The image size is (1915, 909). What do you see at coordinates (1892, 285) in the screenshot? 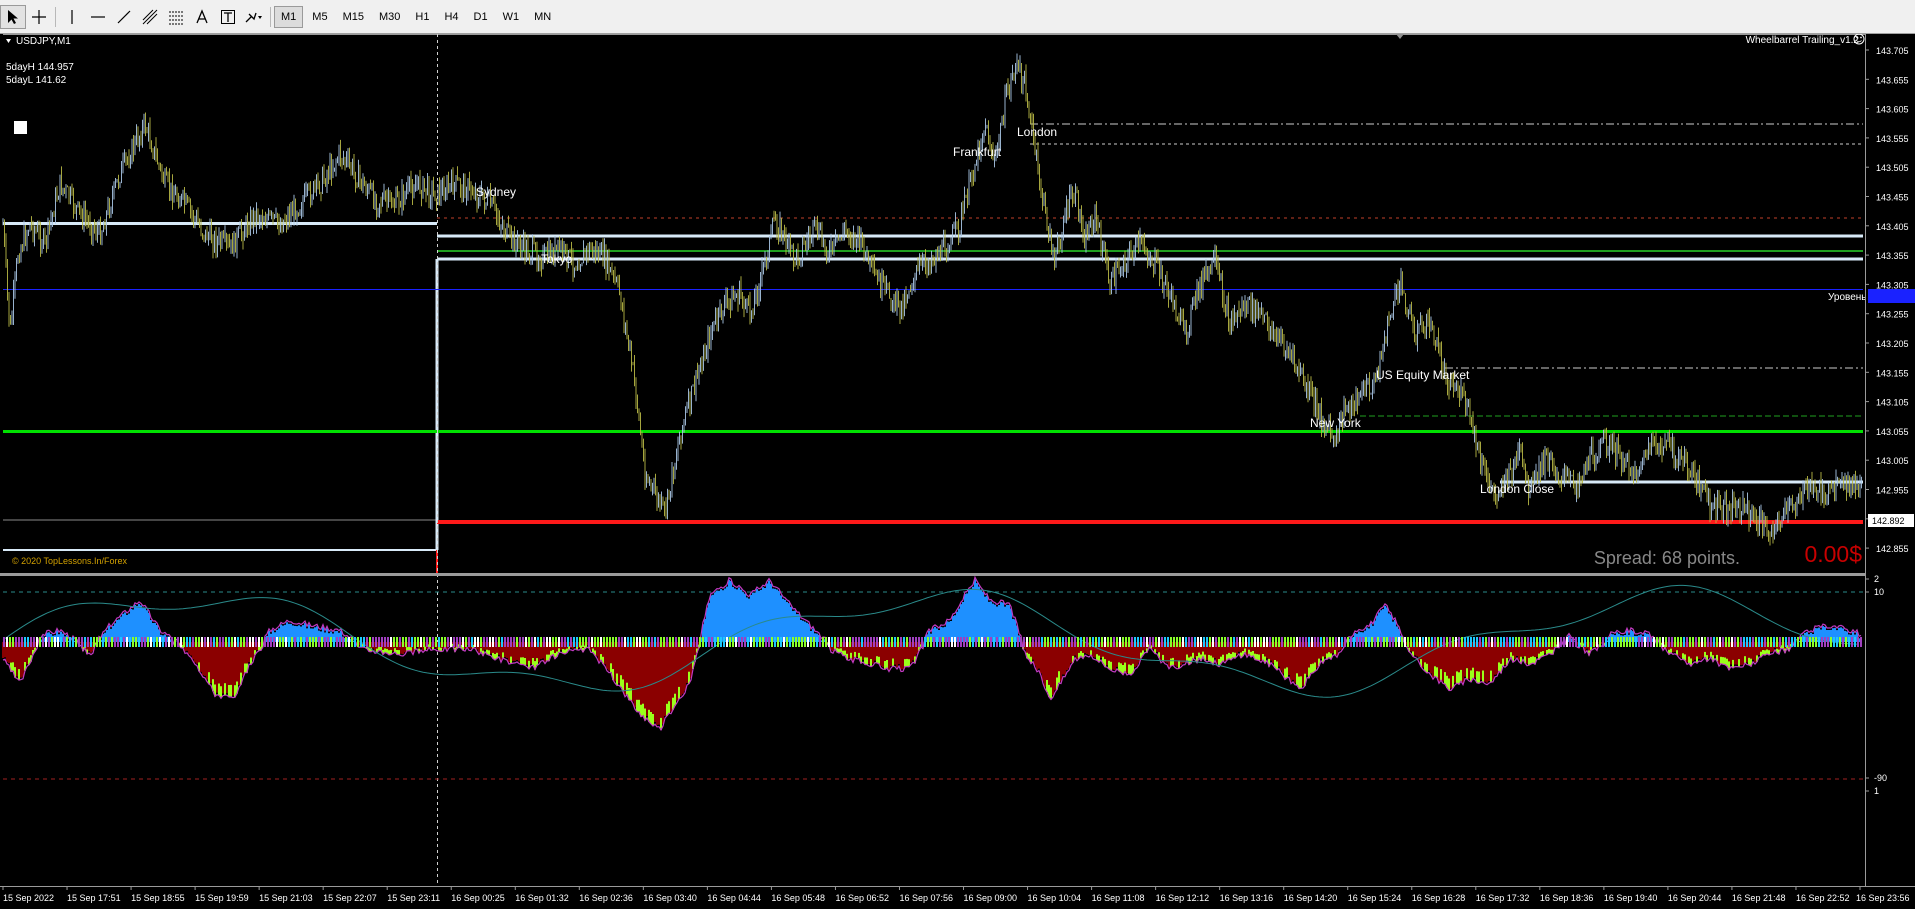
I see `price-tick-label: 143.305` at bounding box center [1892, 285].